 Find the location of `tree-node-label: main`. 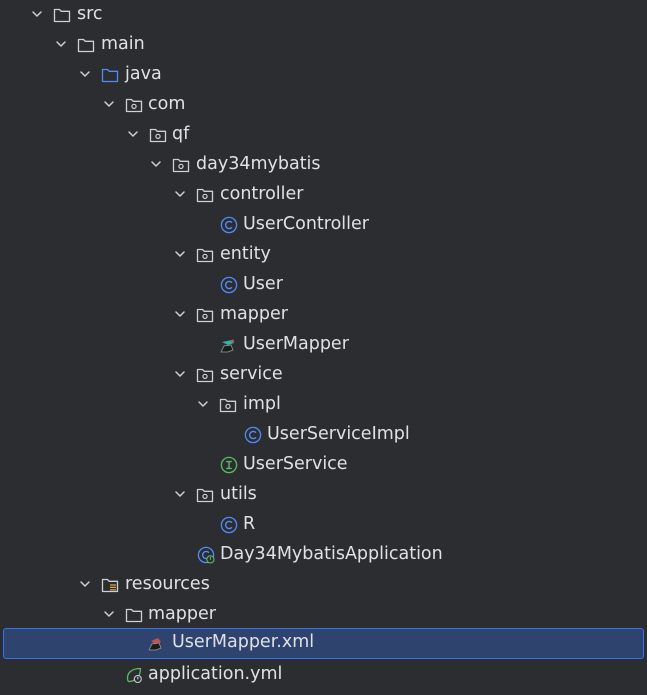

tree-node-label: main is located at coordinates (123, 44).